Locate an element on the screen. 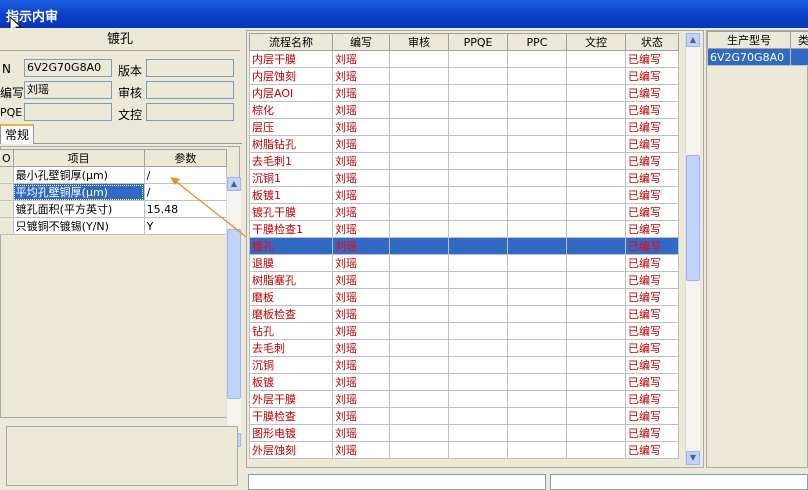 This screenshot has width=808, height=490. table-row: 磨板刘瑶已编写 is located at coordinates (464, 297).